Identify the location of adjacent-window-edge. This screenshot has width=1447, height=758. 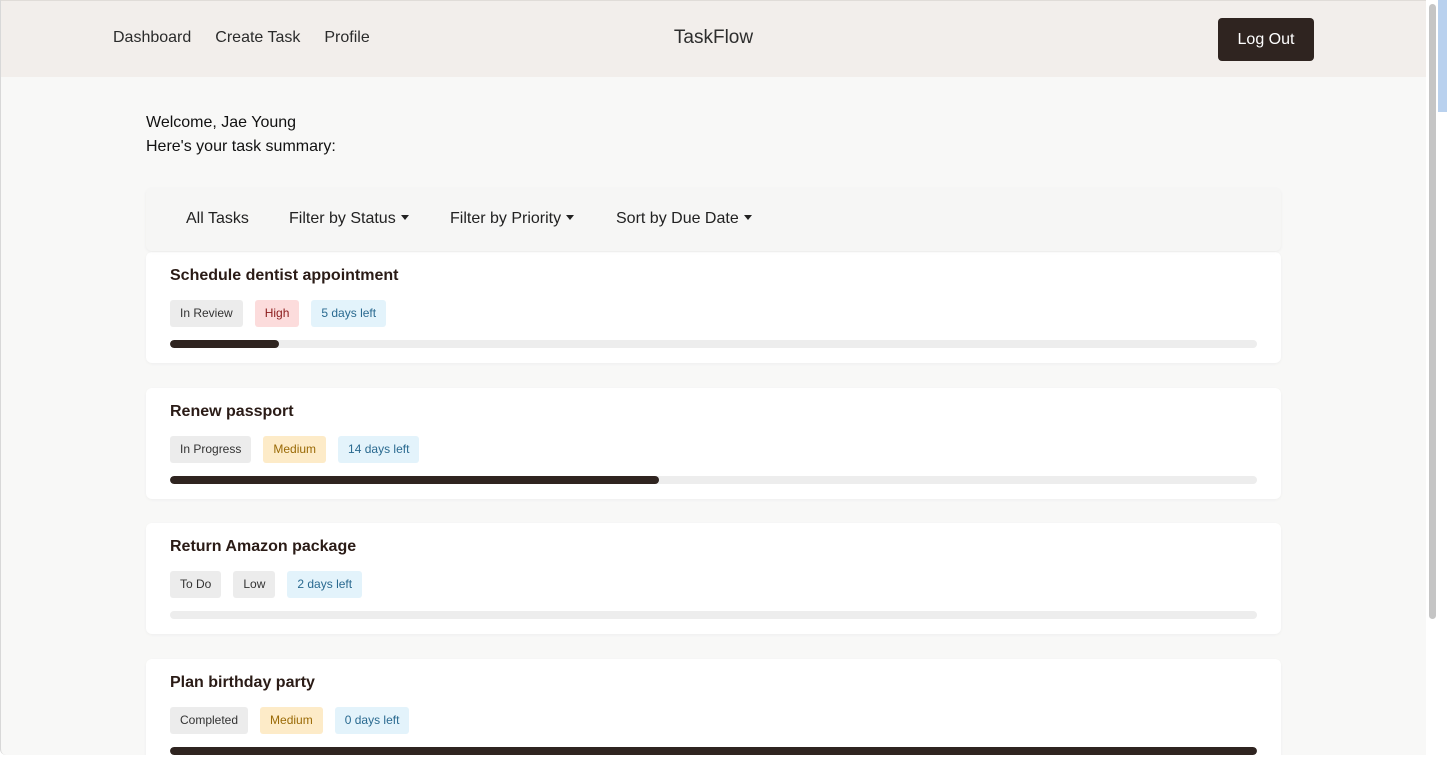
(1442, 379).